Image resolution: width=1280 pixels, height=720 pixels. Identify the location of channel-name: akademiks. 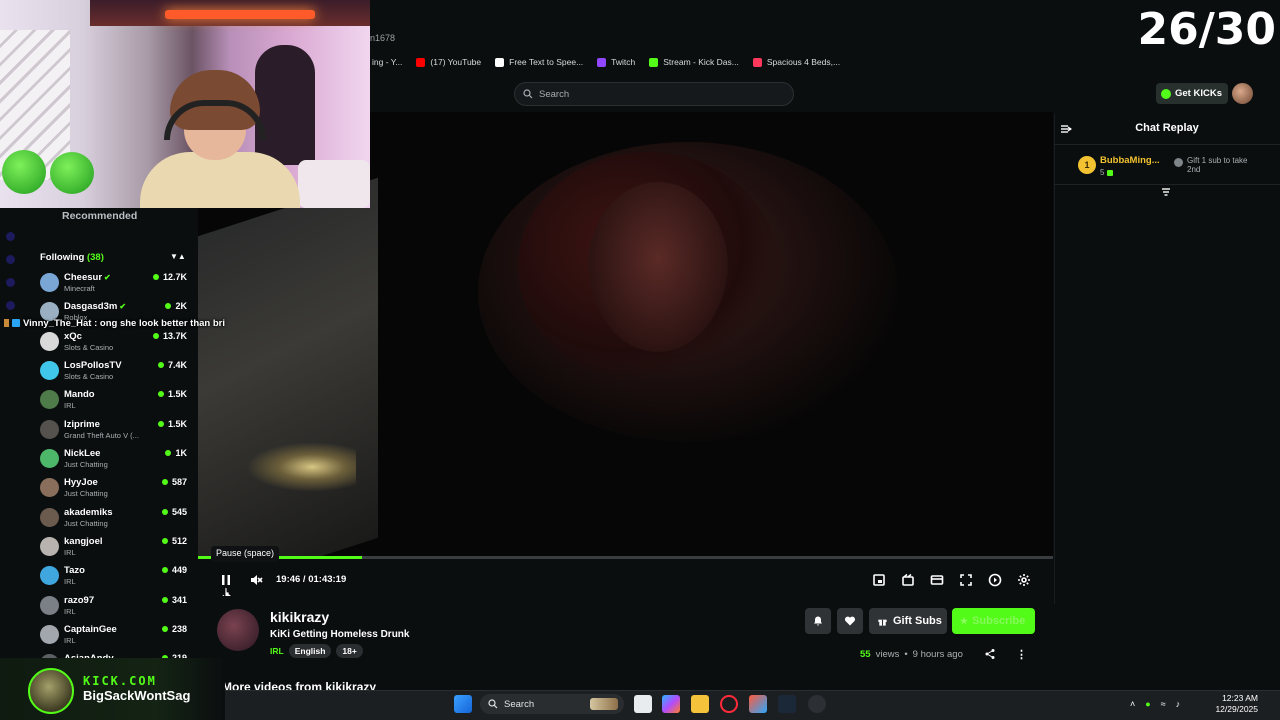
(88, 512).